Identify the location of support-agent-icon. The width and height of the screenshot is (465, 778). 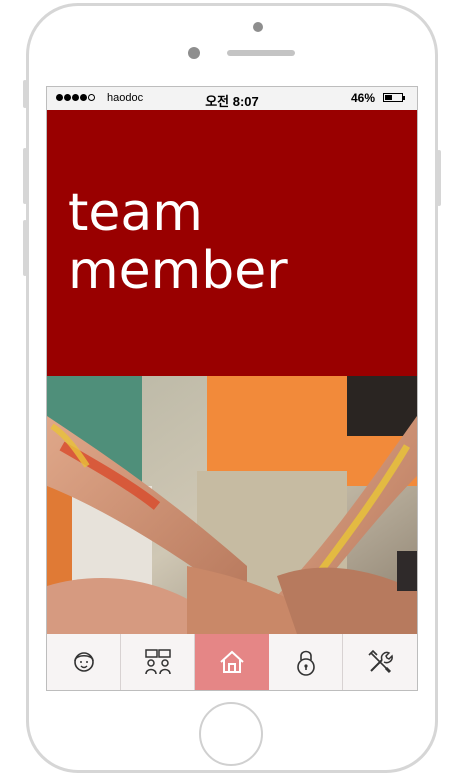
(83, 662).